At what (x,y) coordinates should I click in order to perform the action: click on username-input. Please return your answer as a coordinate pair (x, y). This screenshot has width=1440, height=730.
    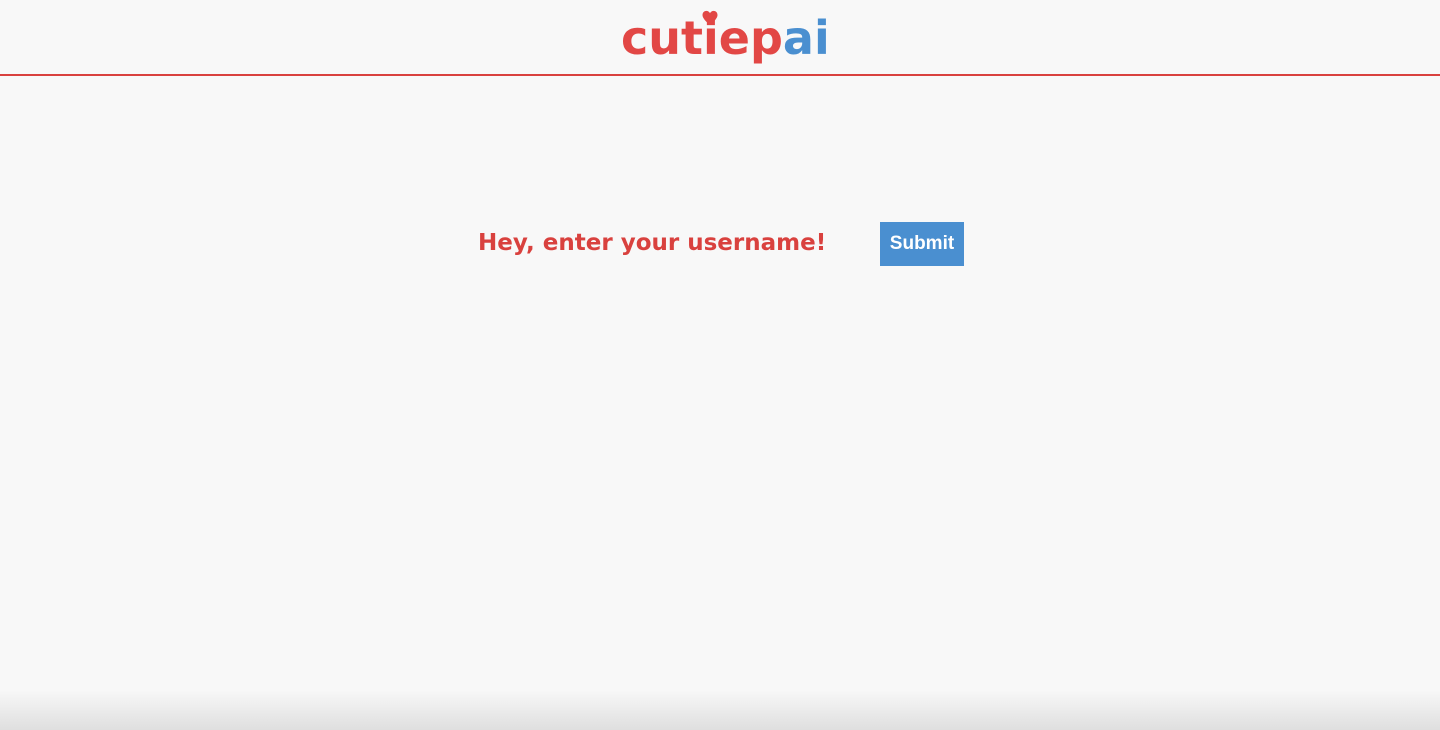
    Looking at the image, I should click on (832, 245).